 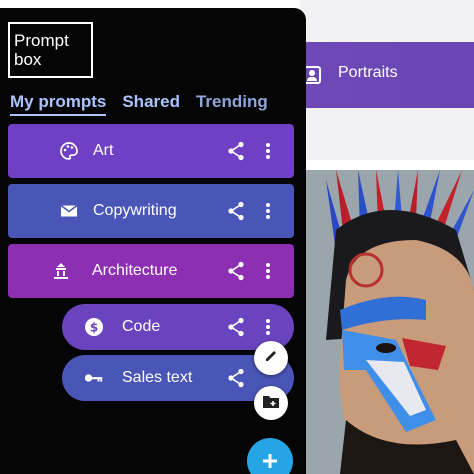 I want to click on prompt-label: Copywriting, so click(x=135, y=210).